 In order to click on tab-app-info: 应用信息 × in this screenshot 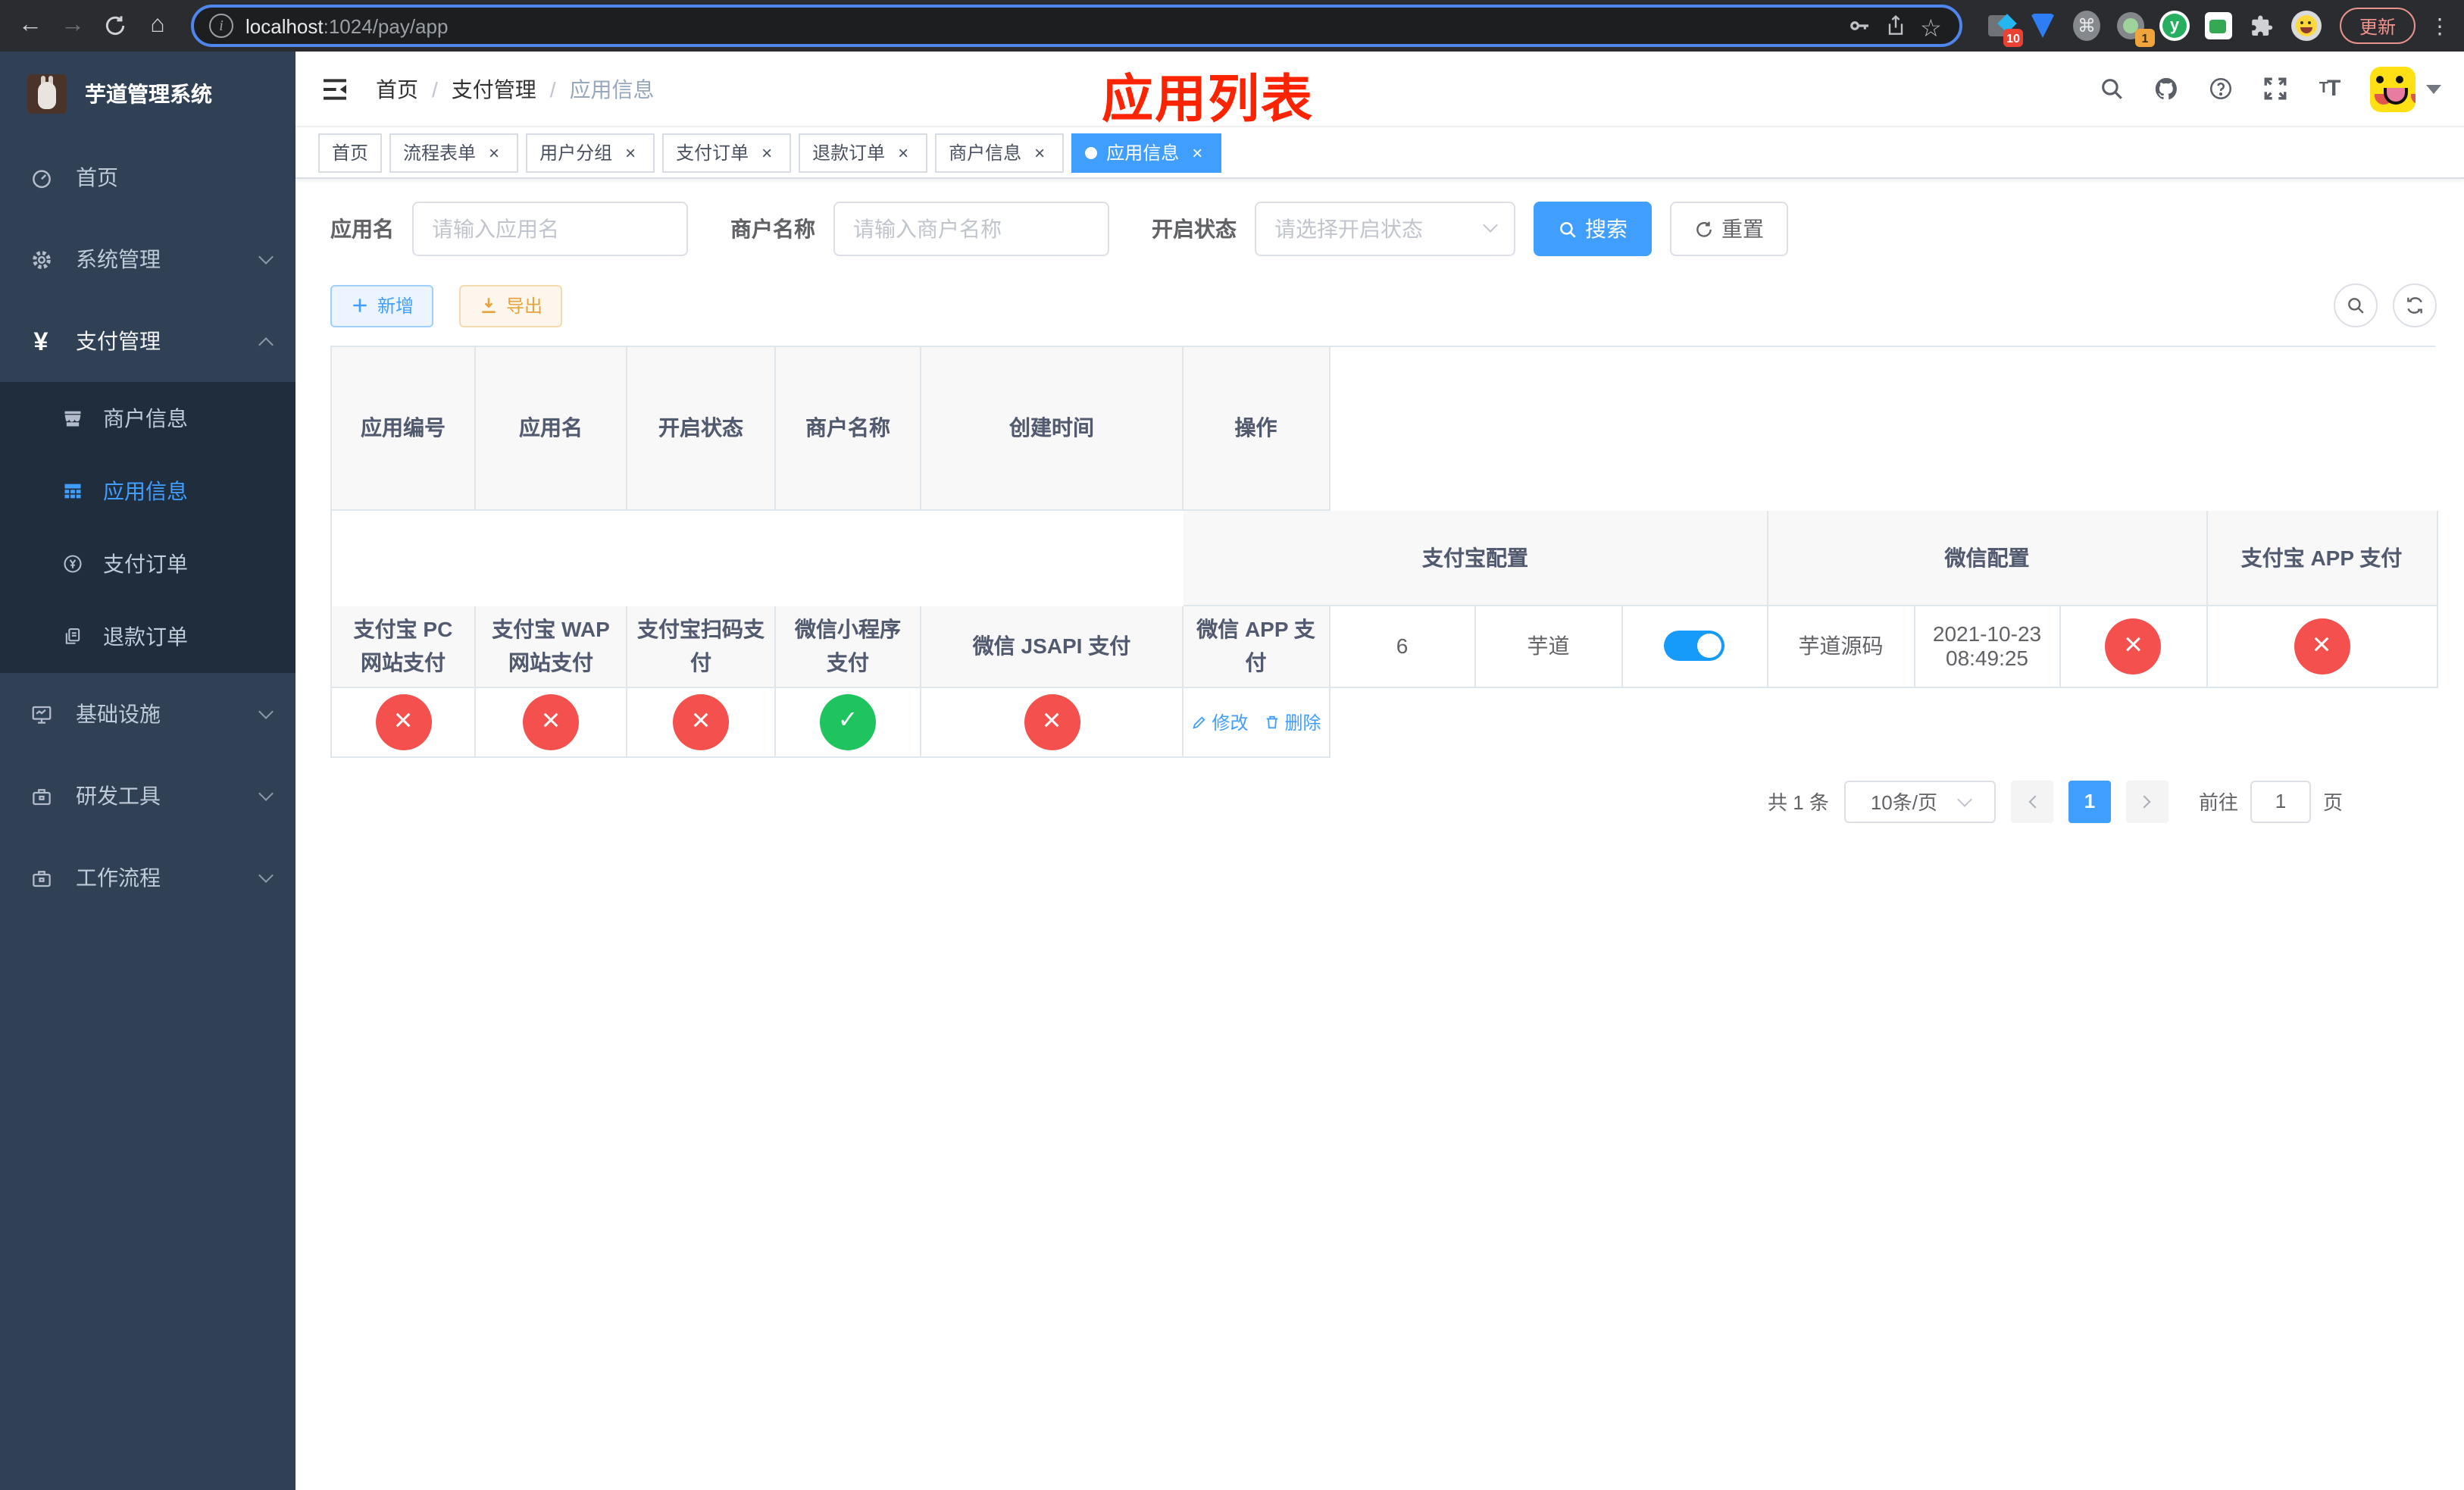, I will do `click(1146, 152)`.